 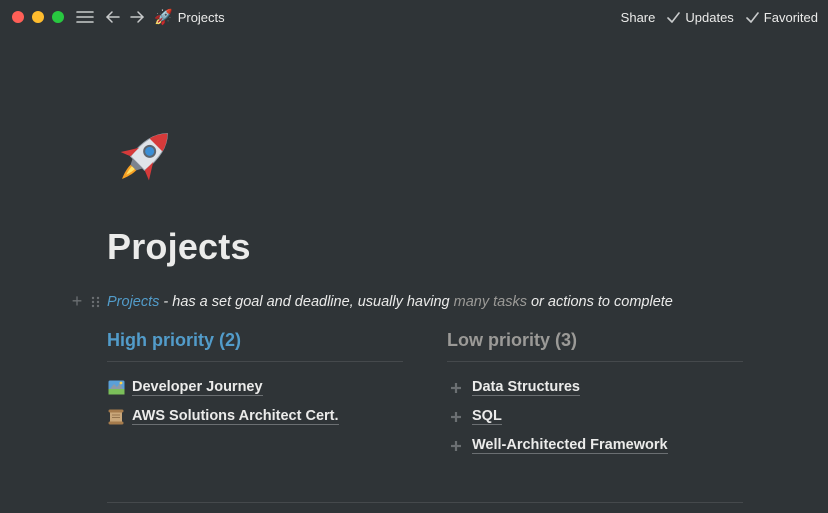 I want to click on list-item: SQL, so click(x=595, y=416).